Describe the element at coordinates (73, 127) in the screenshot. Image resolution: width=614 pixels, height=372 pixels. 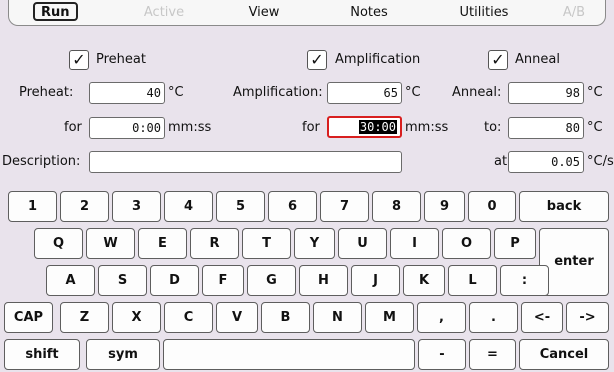
I see `preheat-for-label: for` at that location.